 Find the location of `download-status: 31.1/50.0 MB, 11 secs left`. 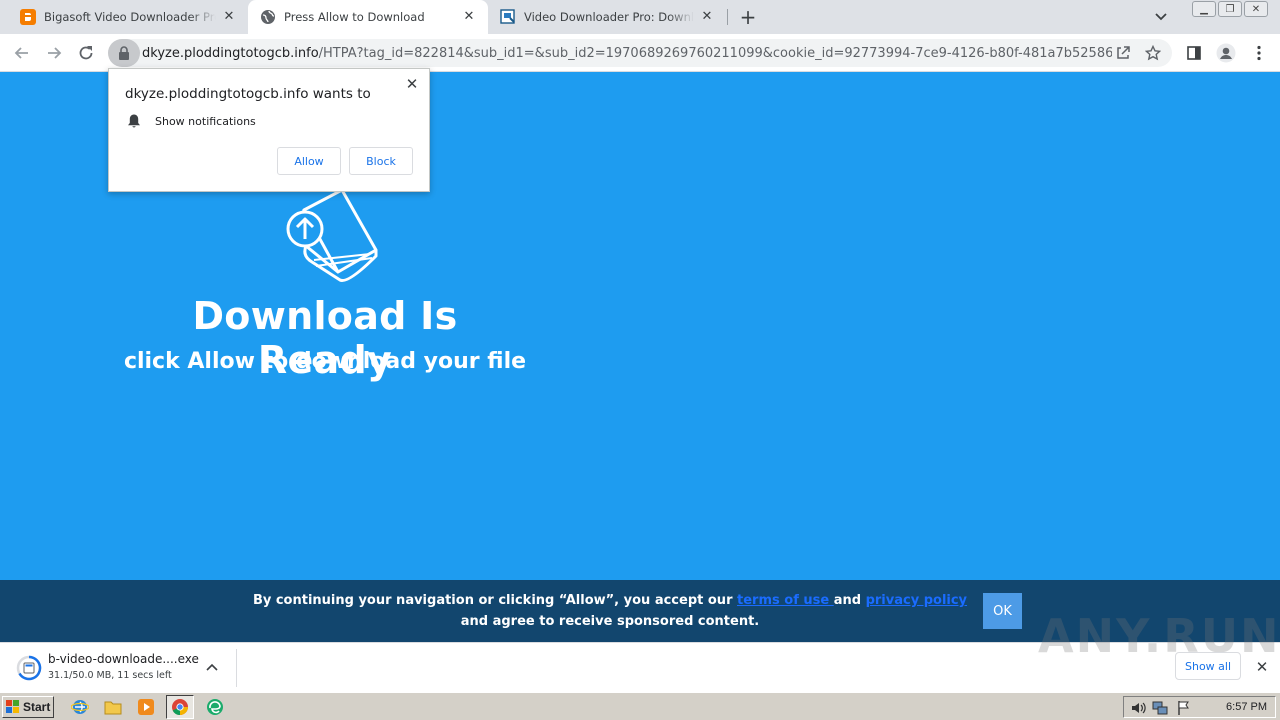

download-status: 31.1/50.0 MB, 11 secs left is located at coordinates (110, 675).